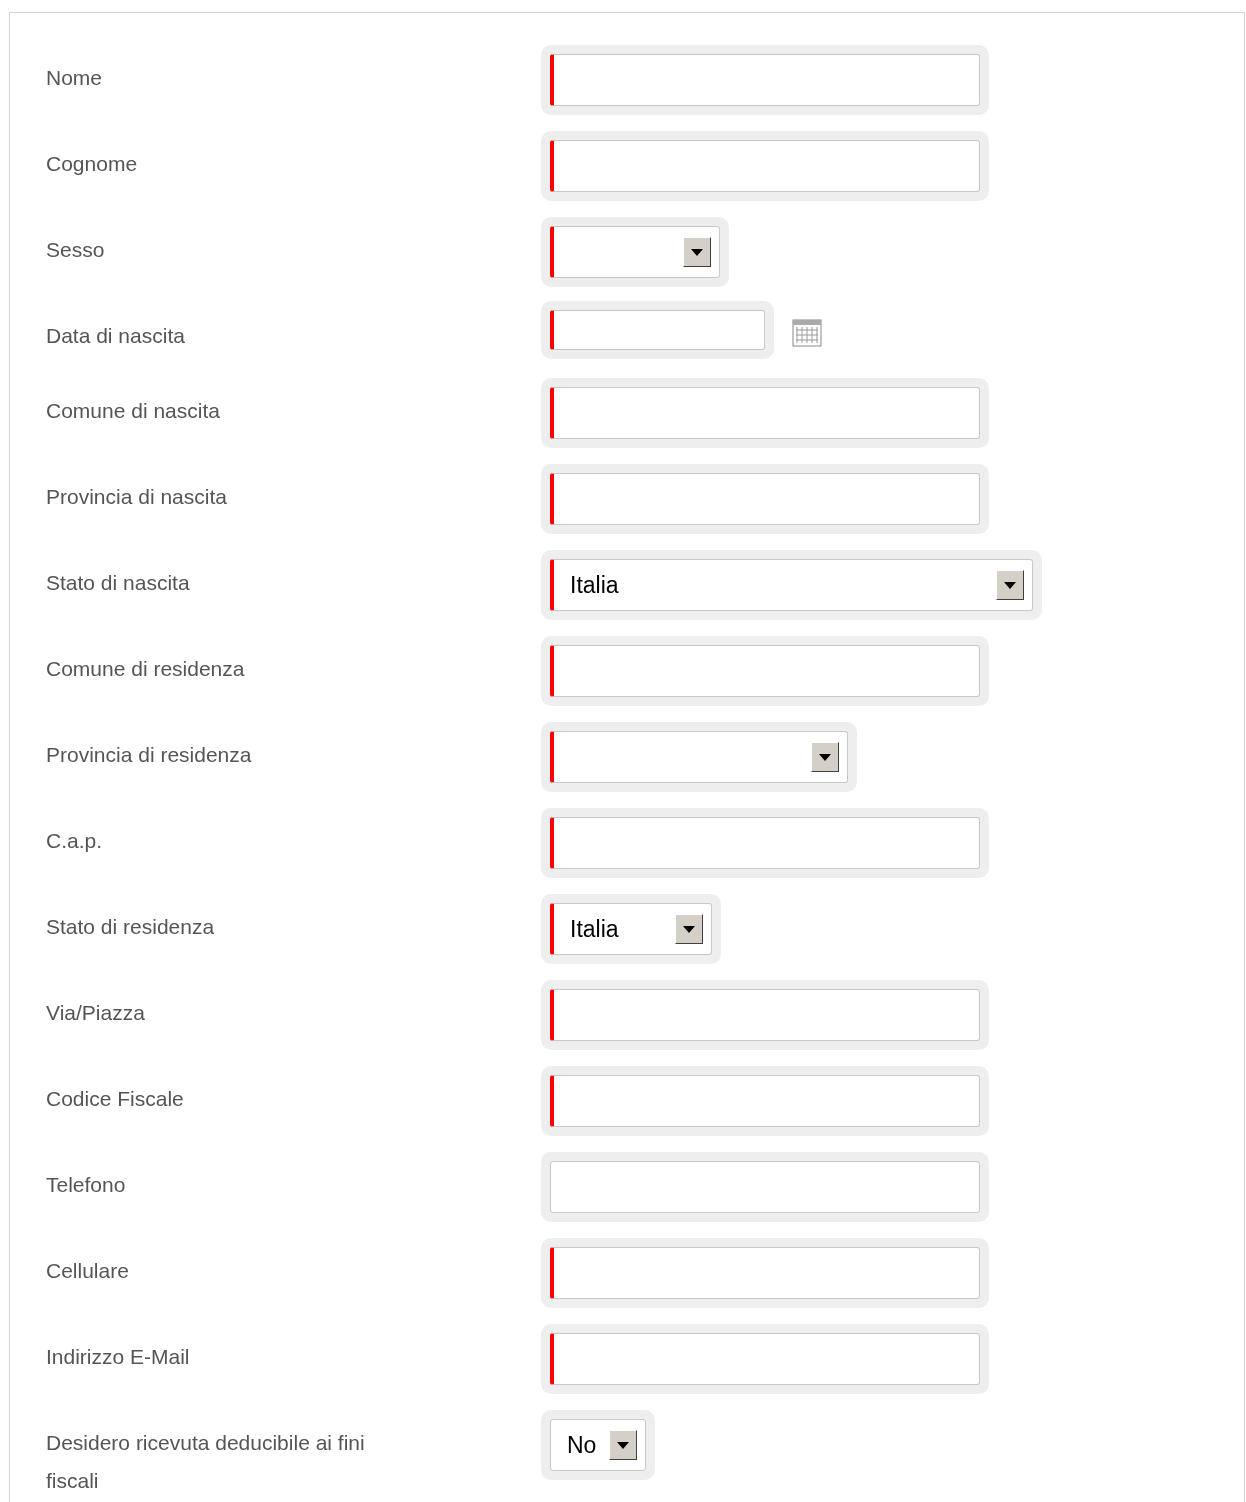  What do you see at coordinates (133, 411) in the screenshot?
I see `field-label: Comune di nascita` at bounding box center [133, 411].